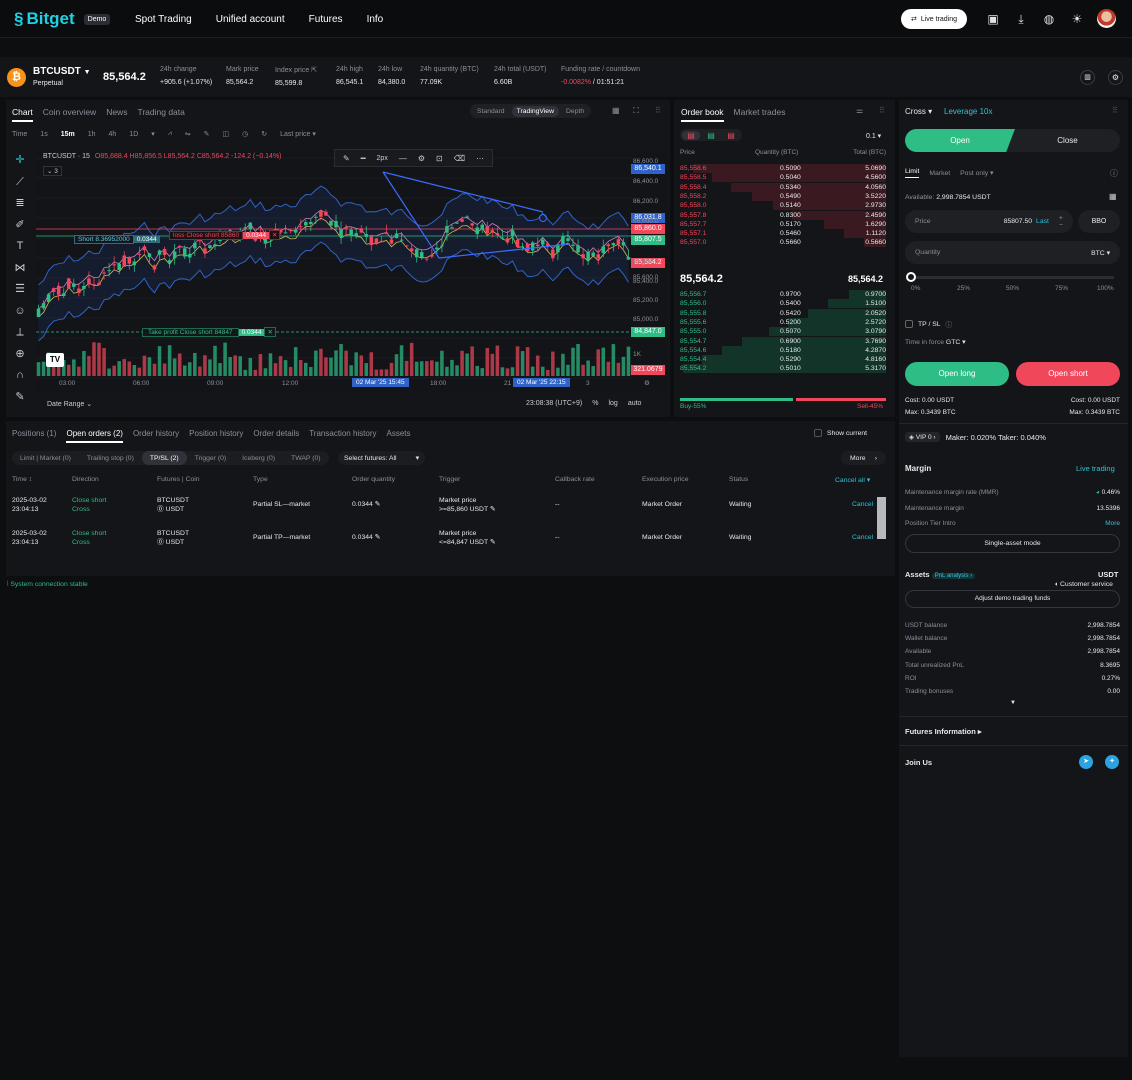 The width and height of the screenshot is (1132, 1080). Describe the element at coordinates (68, 134) in the screenshot. I see `interval-15m: 15m` at that location.